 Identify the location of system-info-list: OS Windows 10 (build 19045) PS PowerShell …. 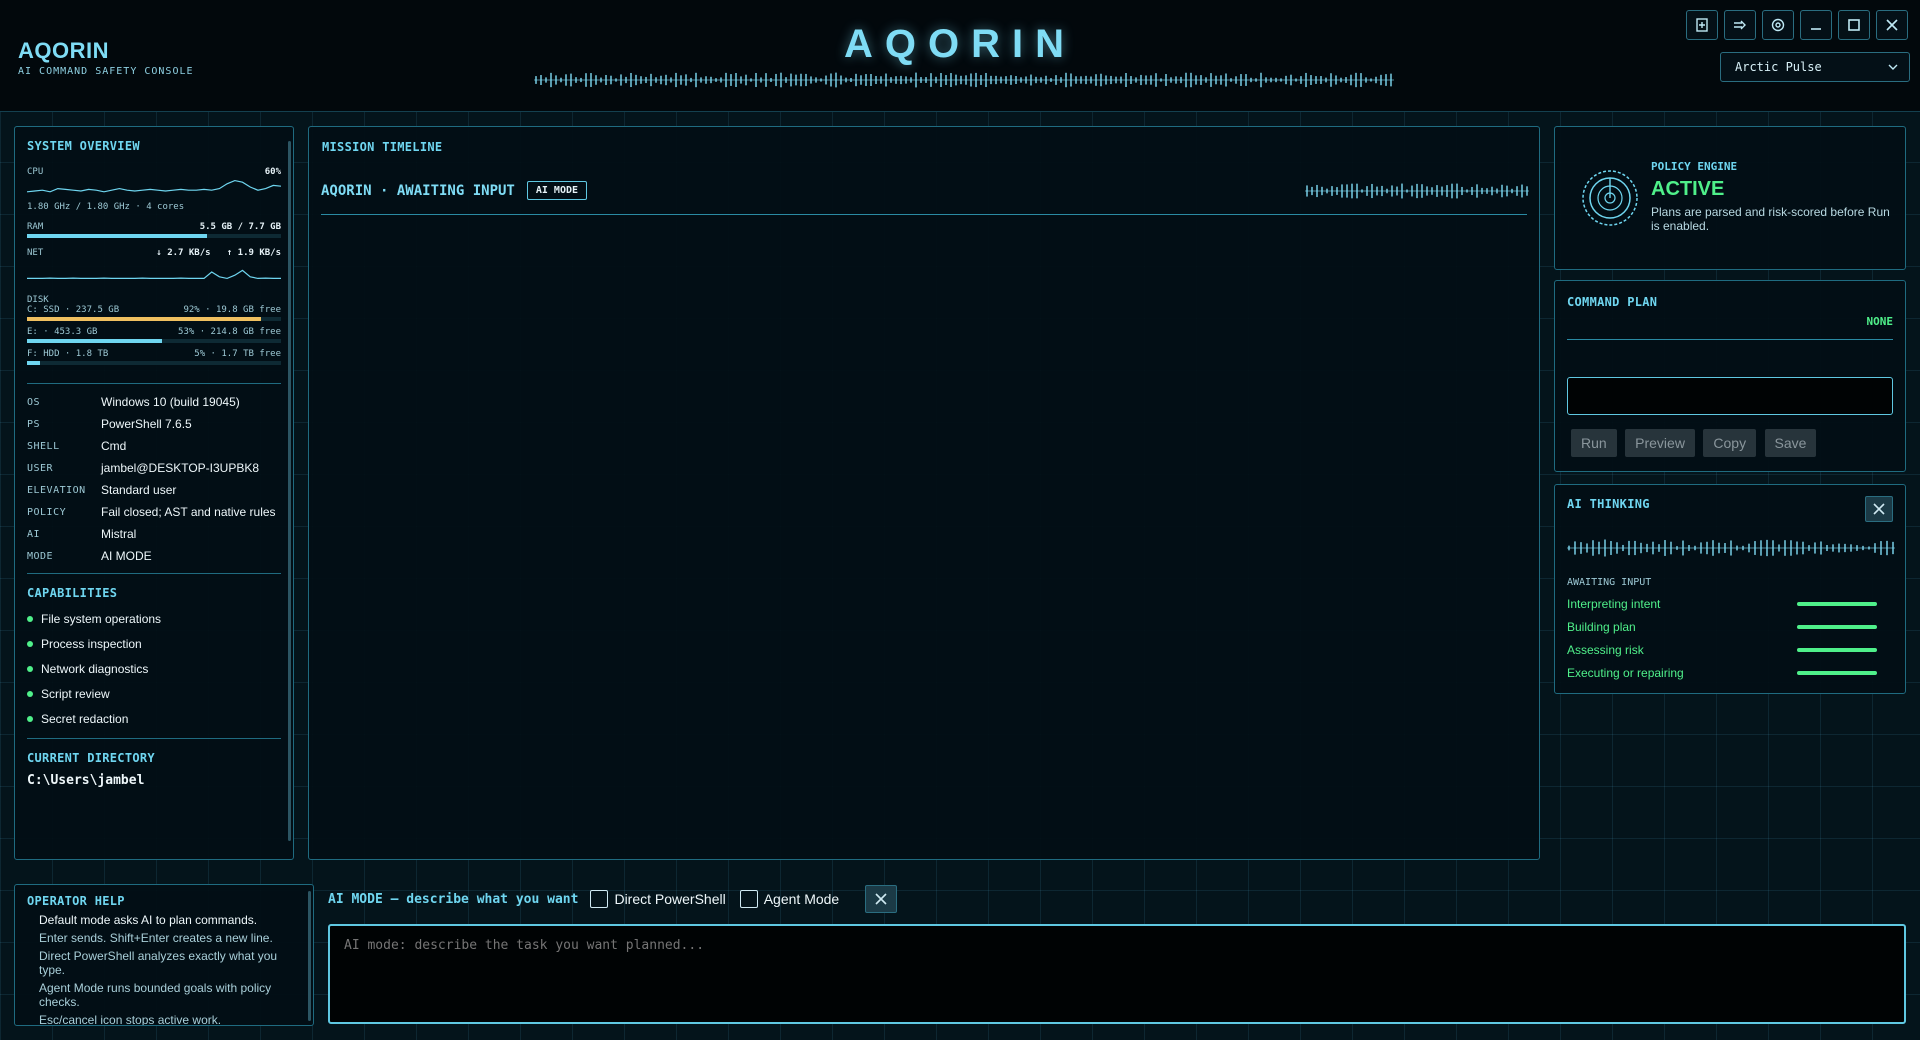
(154, 479).